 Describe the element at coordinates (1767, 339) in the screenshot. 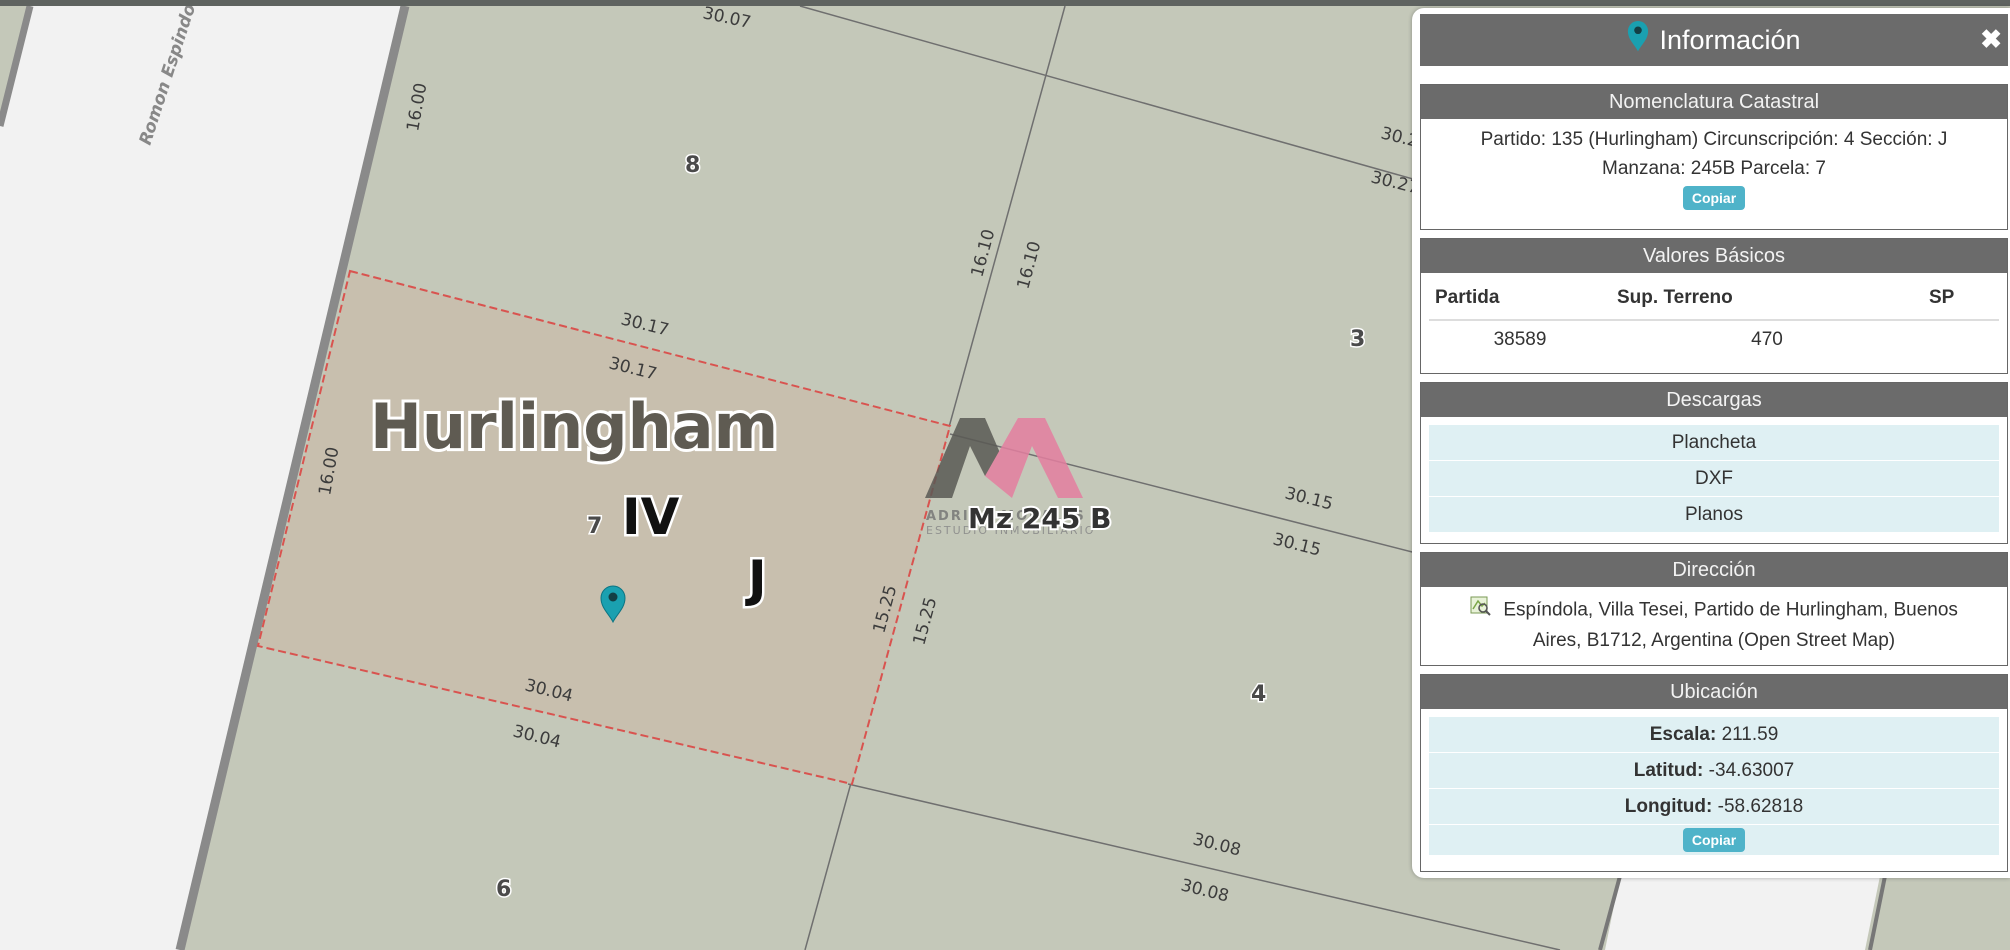

I see `cell-sup-terreno: 470` at that location.